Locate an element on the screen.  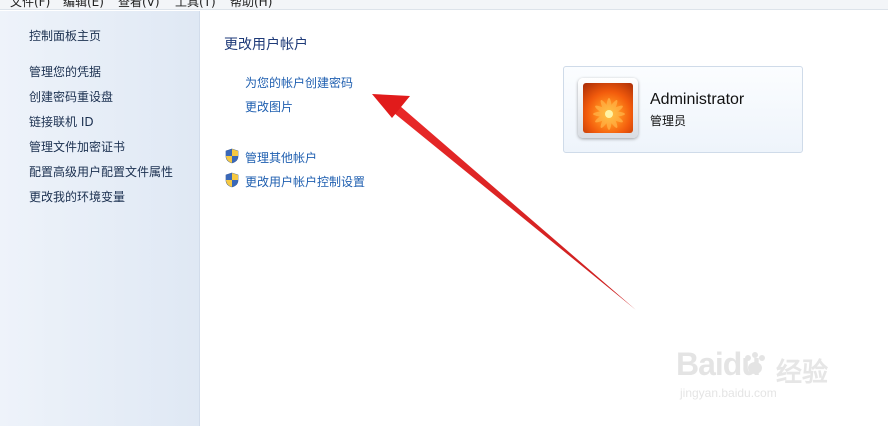
menu-edit: 编辑(E) is located at coordinates (83, 4).